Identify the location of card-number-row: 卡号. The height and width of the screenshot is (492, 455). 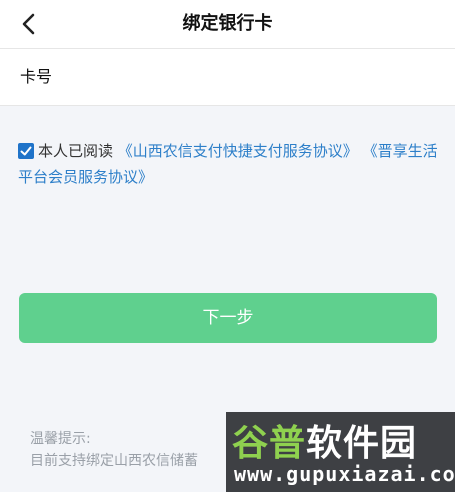
(227, 77).